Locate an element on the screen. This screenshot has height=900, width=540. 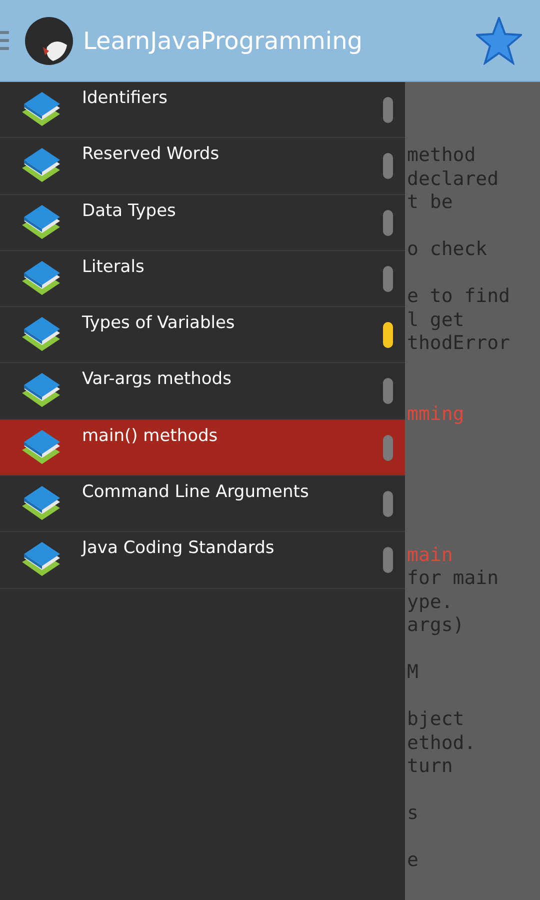
content-heading: main is located at coordinates (430, 555).